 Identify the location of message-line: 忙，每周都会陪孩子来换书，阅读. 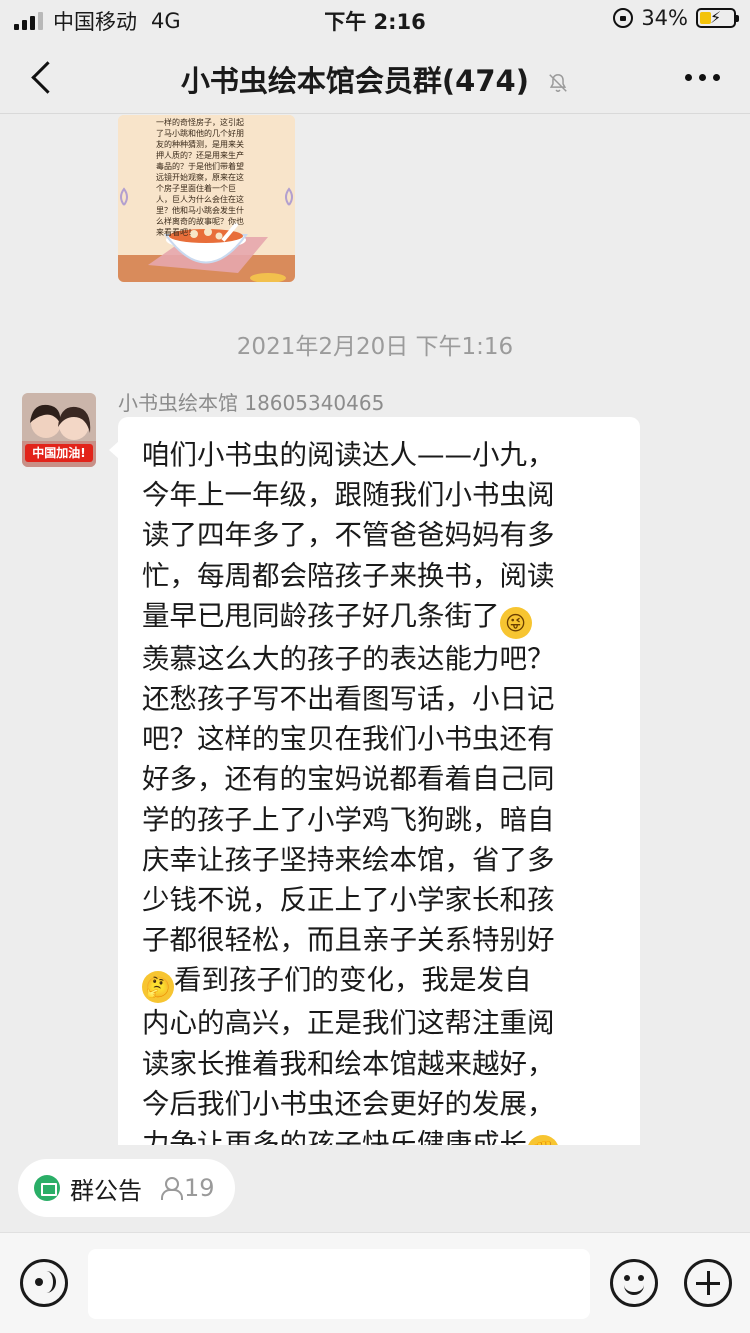
(348, 575).